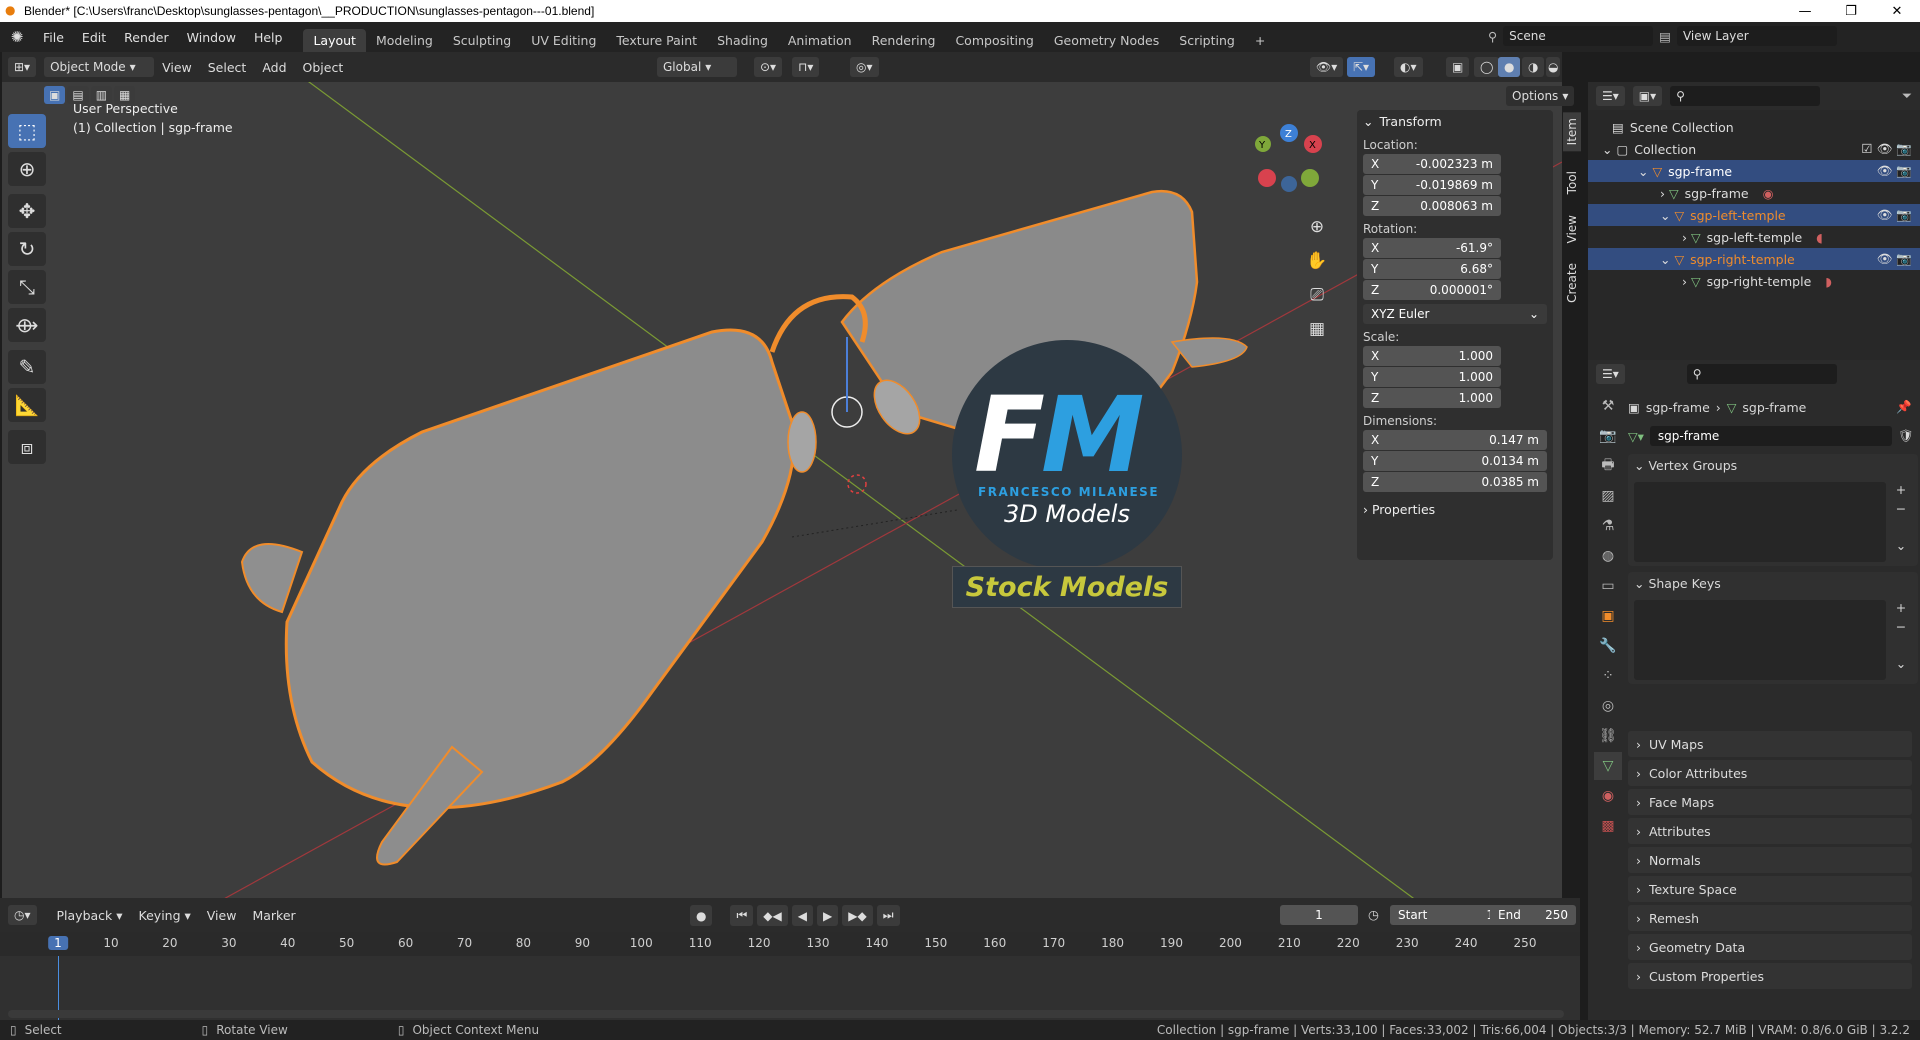 Image resolution: width=1920 pixels, height=1040 pixels. Describe the element at coordinates (1106, 40) in the screenshot. I see `tab-geometry-nodes: Geometry Nodes` at that location.